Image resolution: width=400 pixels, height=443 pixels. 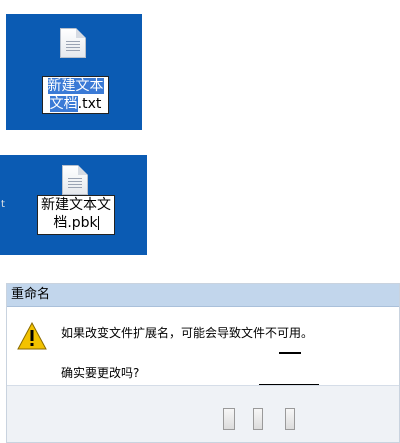 What do you see at coordinates (187, 333) in the screenshot?
I see `dialog-message: 如果改变文件扩展名，可能会导致文件不可用。` at bounding box center [187, 333].